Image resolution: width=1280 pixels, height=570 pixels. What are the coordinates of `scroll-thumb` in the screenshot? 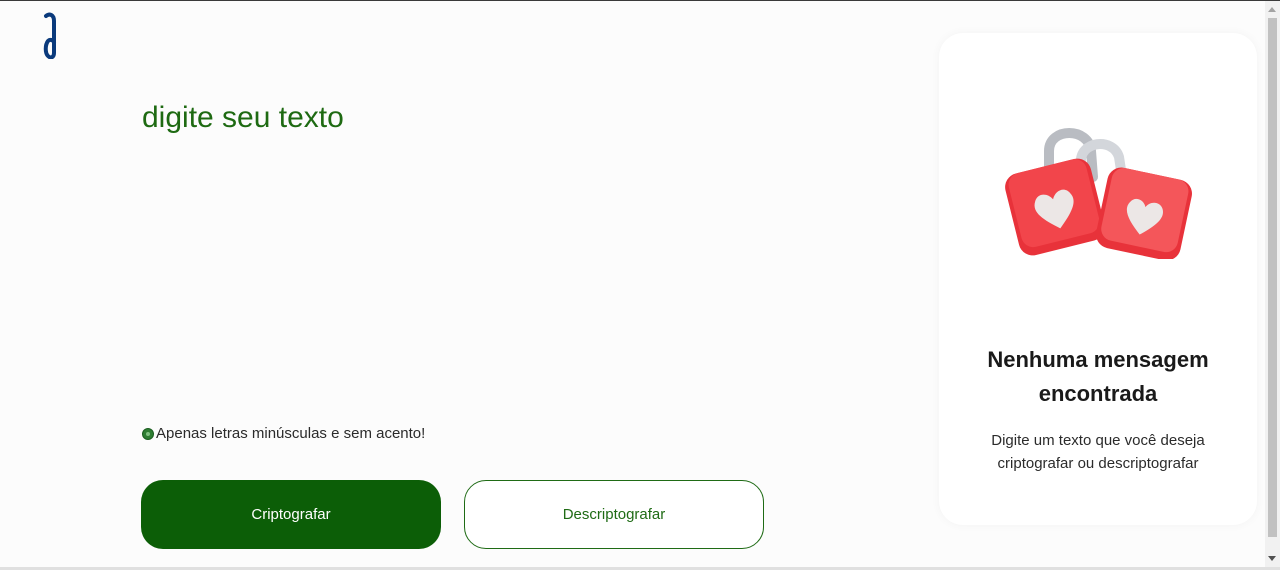 It's located at (1272, 277).